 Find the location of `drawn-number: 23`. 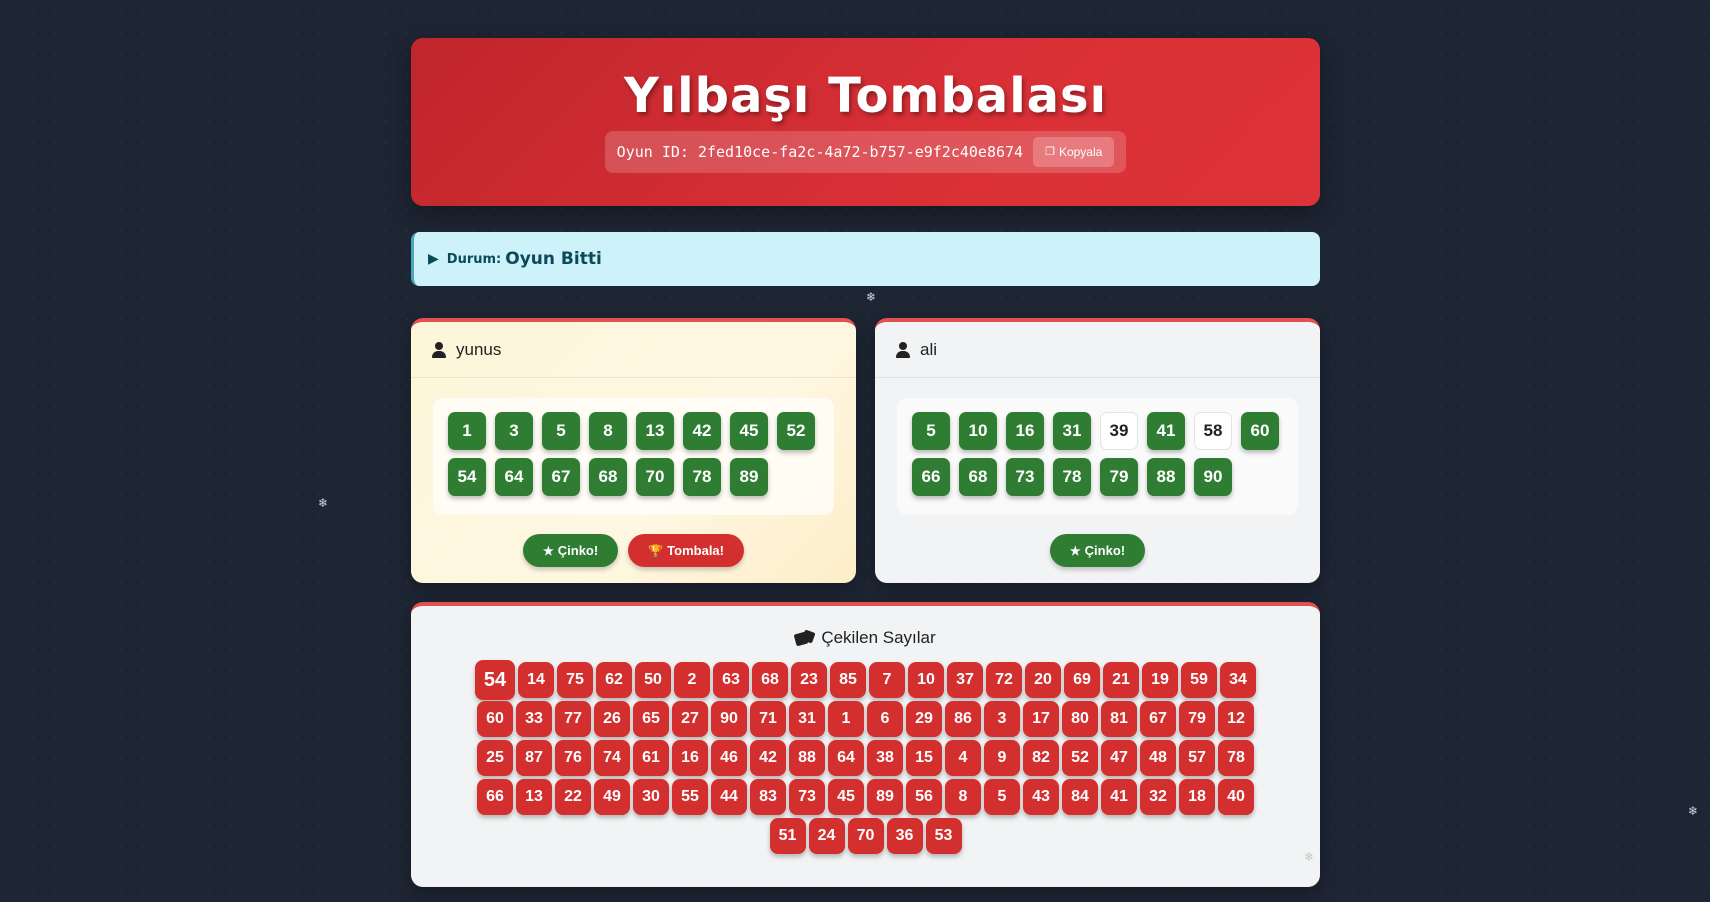

drawn-number: 23 is located at coordinates (809, 680).